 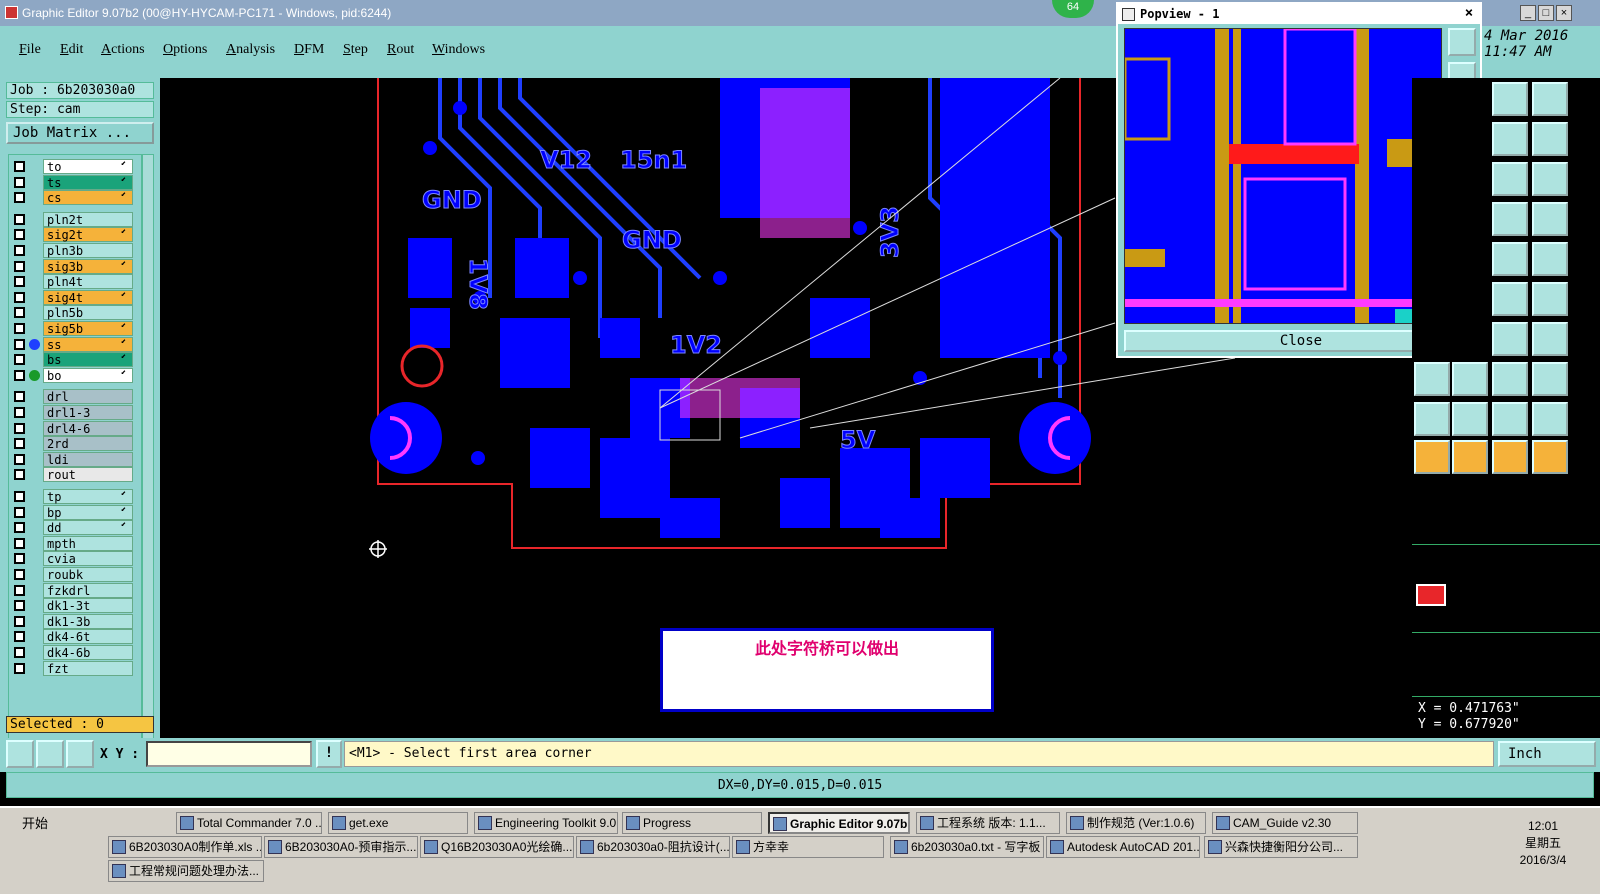 I want to click on layer-row: pln4t, so click(x=76, y=282).